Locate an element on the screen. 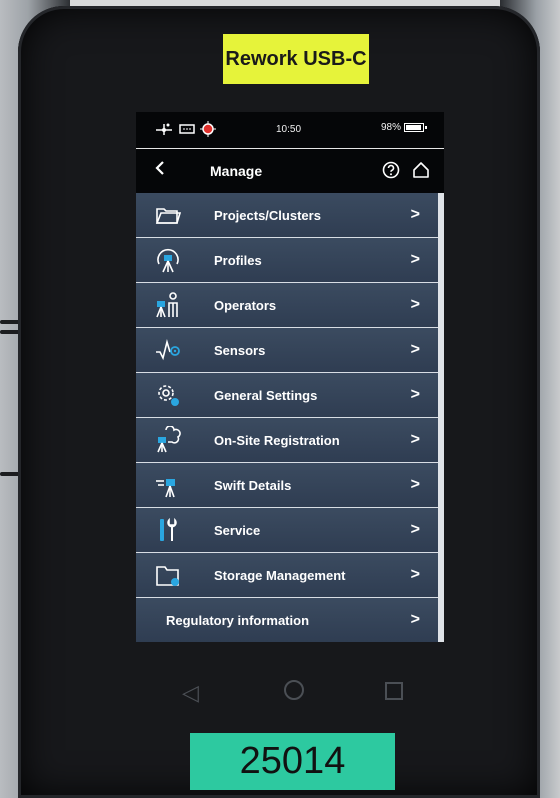 The width and height of the screenshot is (560, 798). page-title: Manage is located at coordinates (236, 171).